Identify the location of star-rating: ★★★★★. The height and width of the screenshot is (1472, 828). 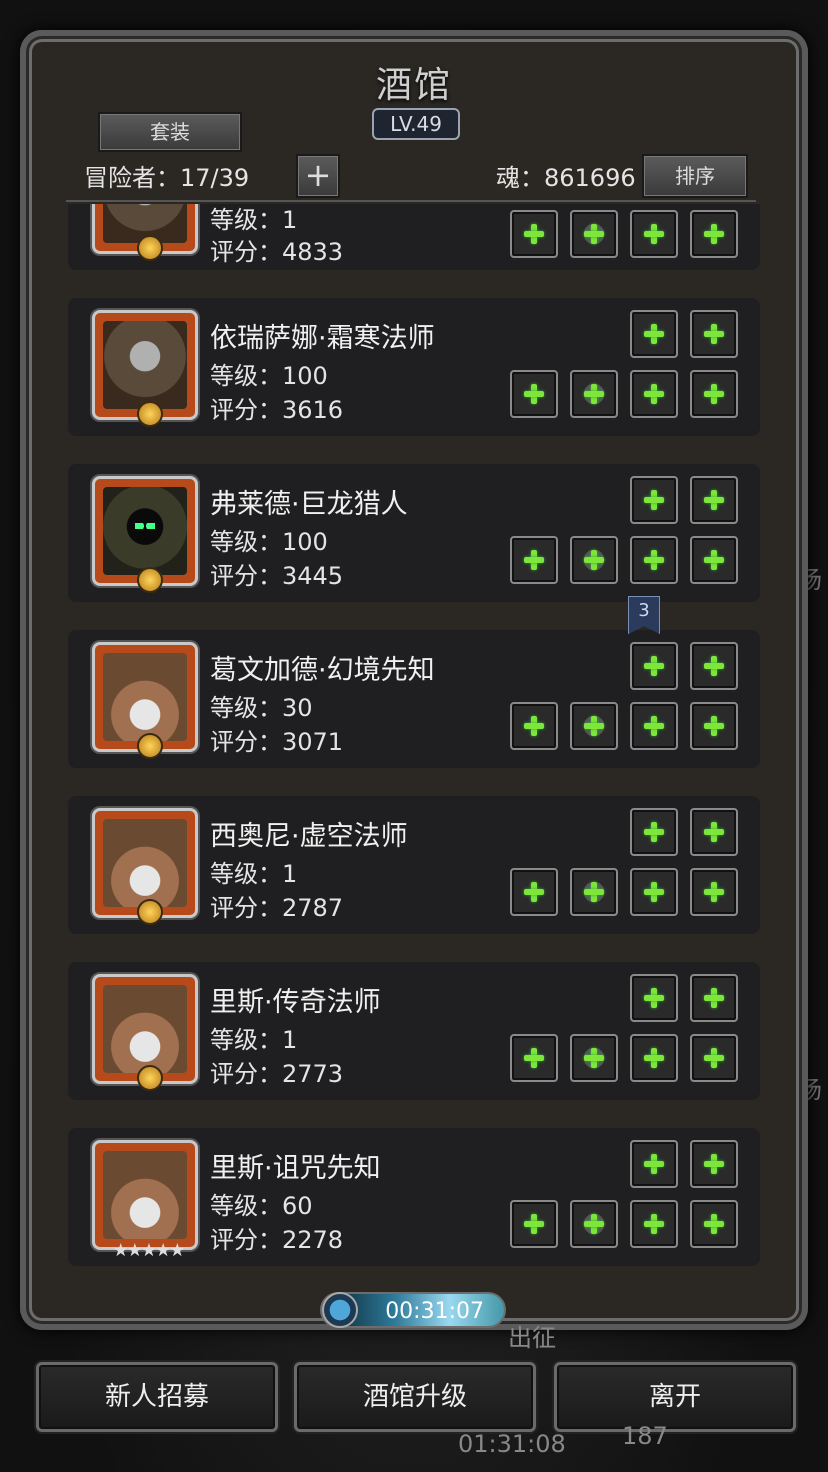
(149, 1250).